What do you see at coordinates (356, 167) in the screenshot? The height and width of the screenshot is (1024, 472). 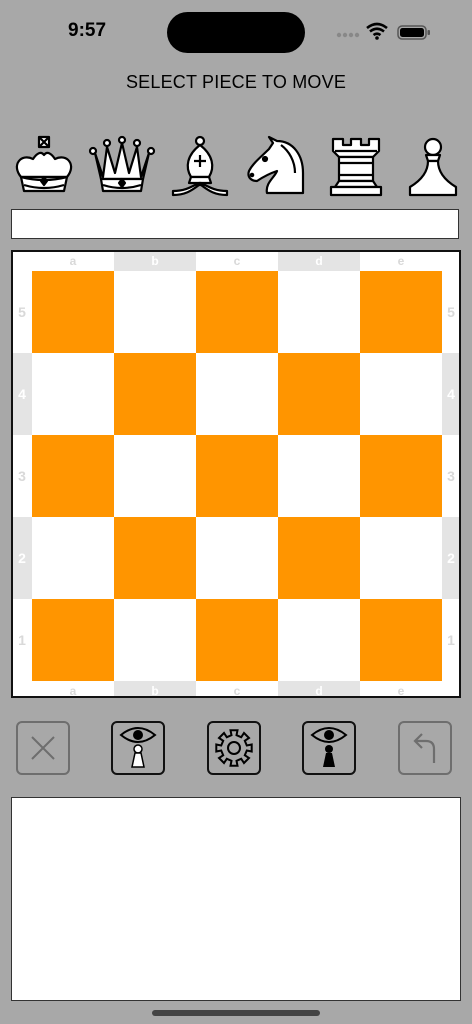 I see `rook-piece-icon` at bounding box center [356, 167].